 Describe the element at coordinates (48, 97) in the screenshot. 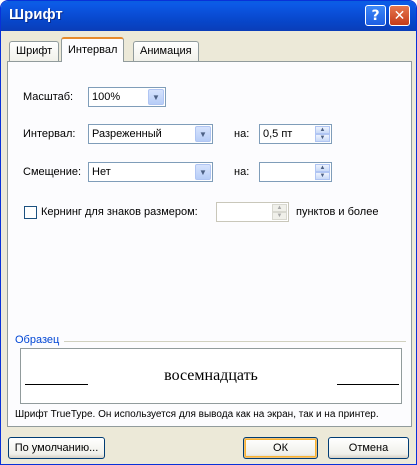

I see `scale-label: Масштаб:` at that location.